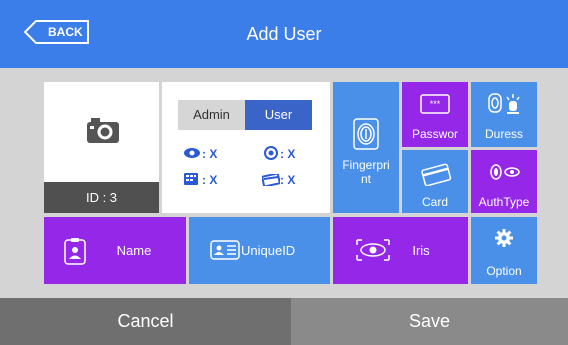 Image resolution: width=568 pixels, height=345 pixels. Describe the element at coordinates (134, 250) in the screenshot. I see `name-label: Name` at that location.